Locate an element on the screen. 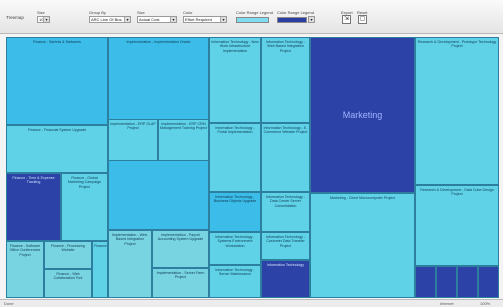 Image resolution: width=503 pixels, height=307 pixels. color-select: Effort Required ▾ is located at coordinates (205, 19).